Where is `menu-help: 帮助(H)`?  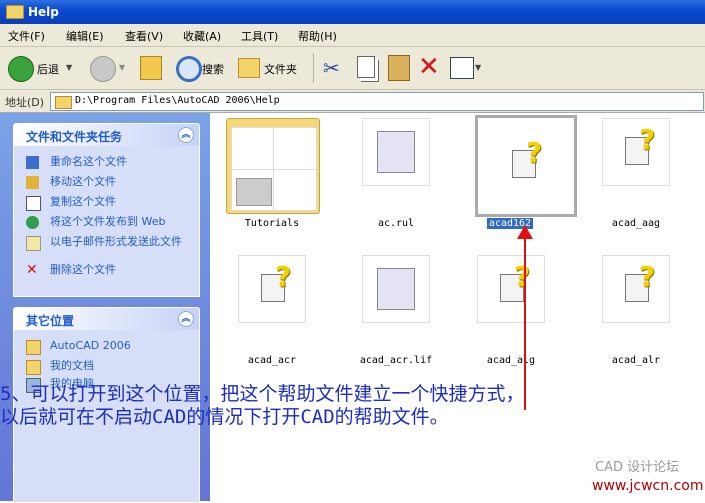
menu-help: 帮助(H) is located at coordinates (317, 36).